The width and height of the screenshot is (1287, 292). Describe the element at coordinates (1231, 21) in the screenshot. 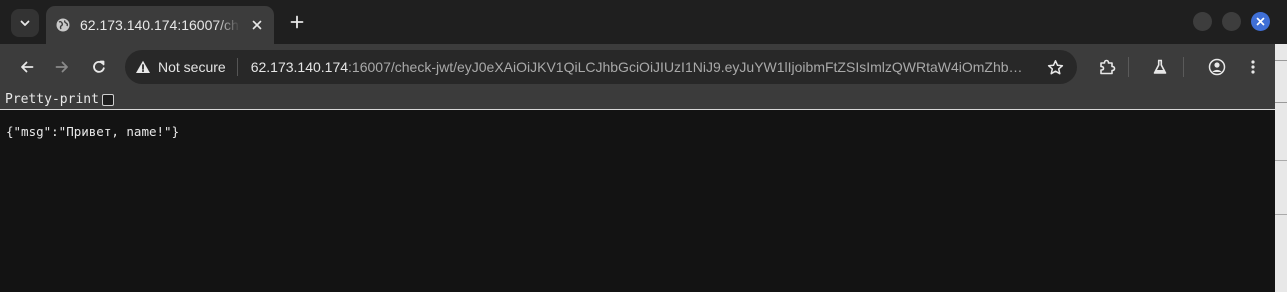

I see `maximize-button` at that location.